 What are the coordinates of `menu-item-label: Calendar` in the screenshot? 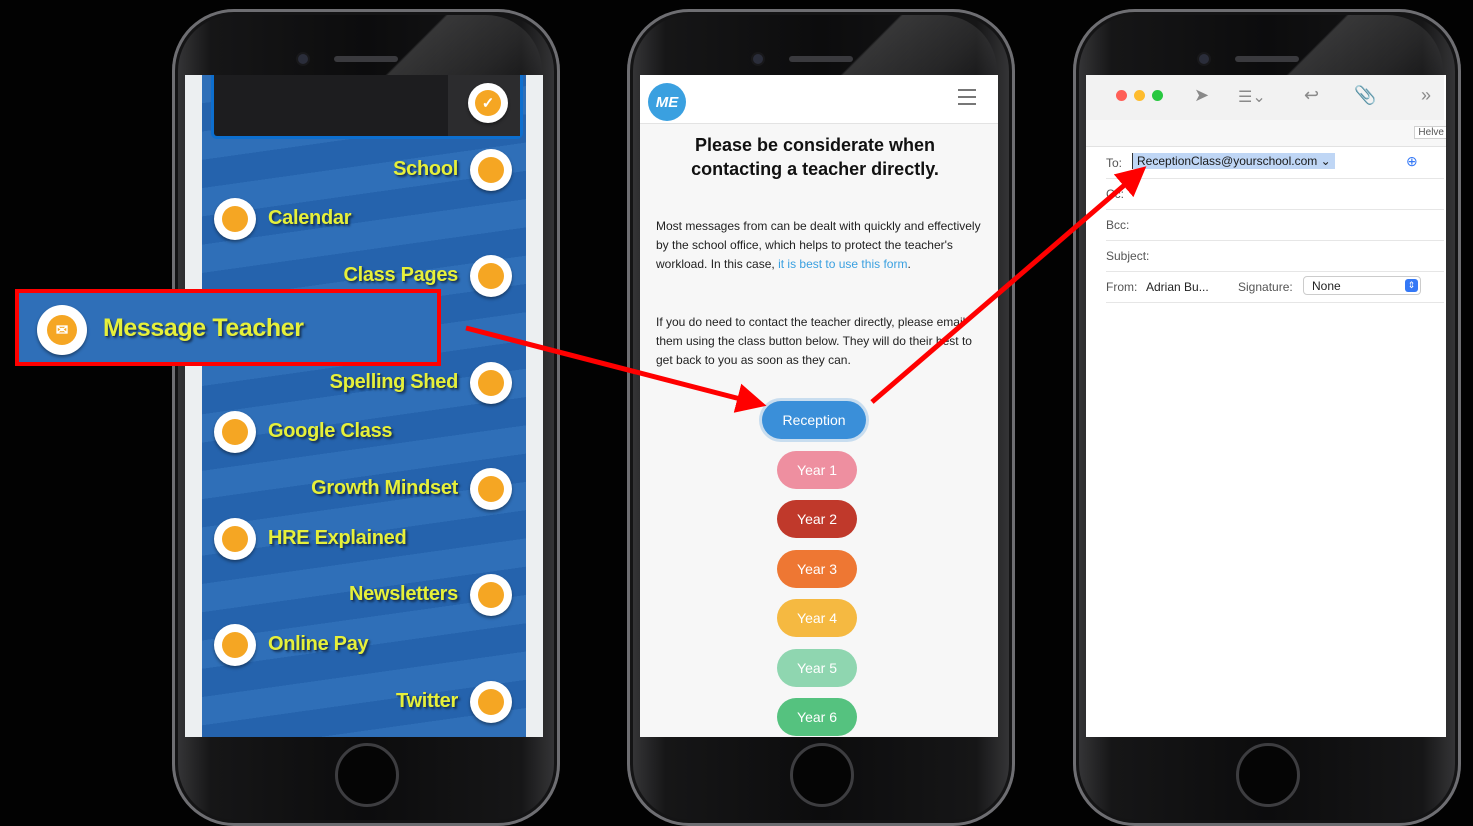 It's located at (310, 218).